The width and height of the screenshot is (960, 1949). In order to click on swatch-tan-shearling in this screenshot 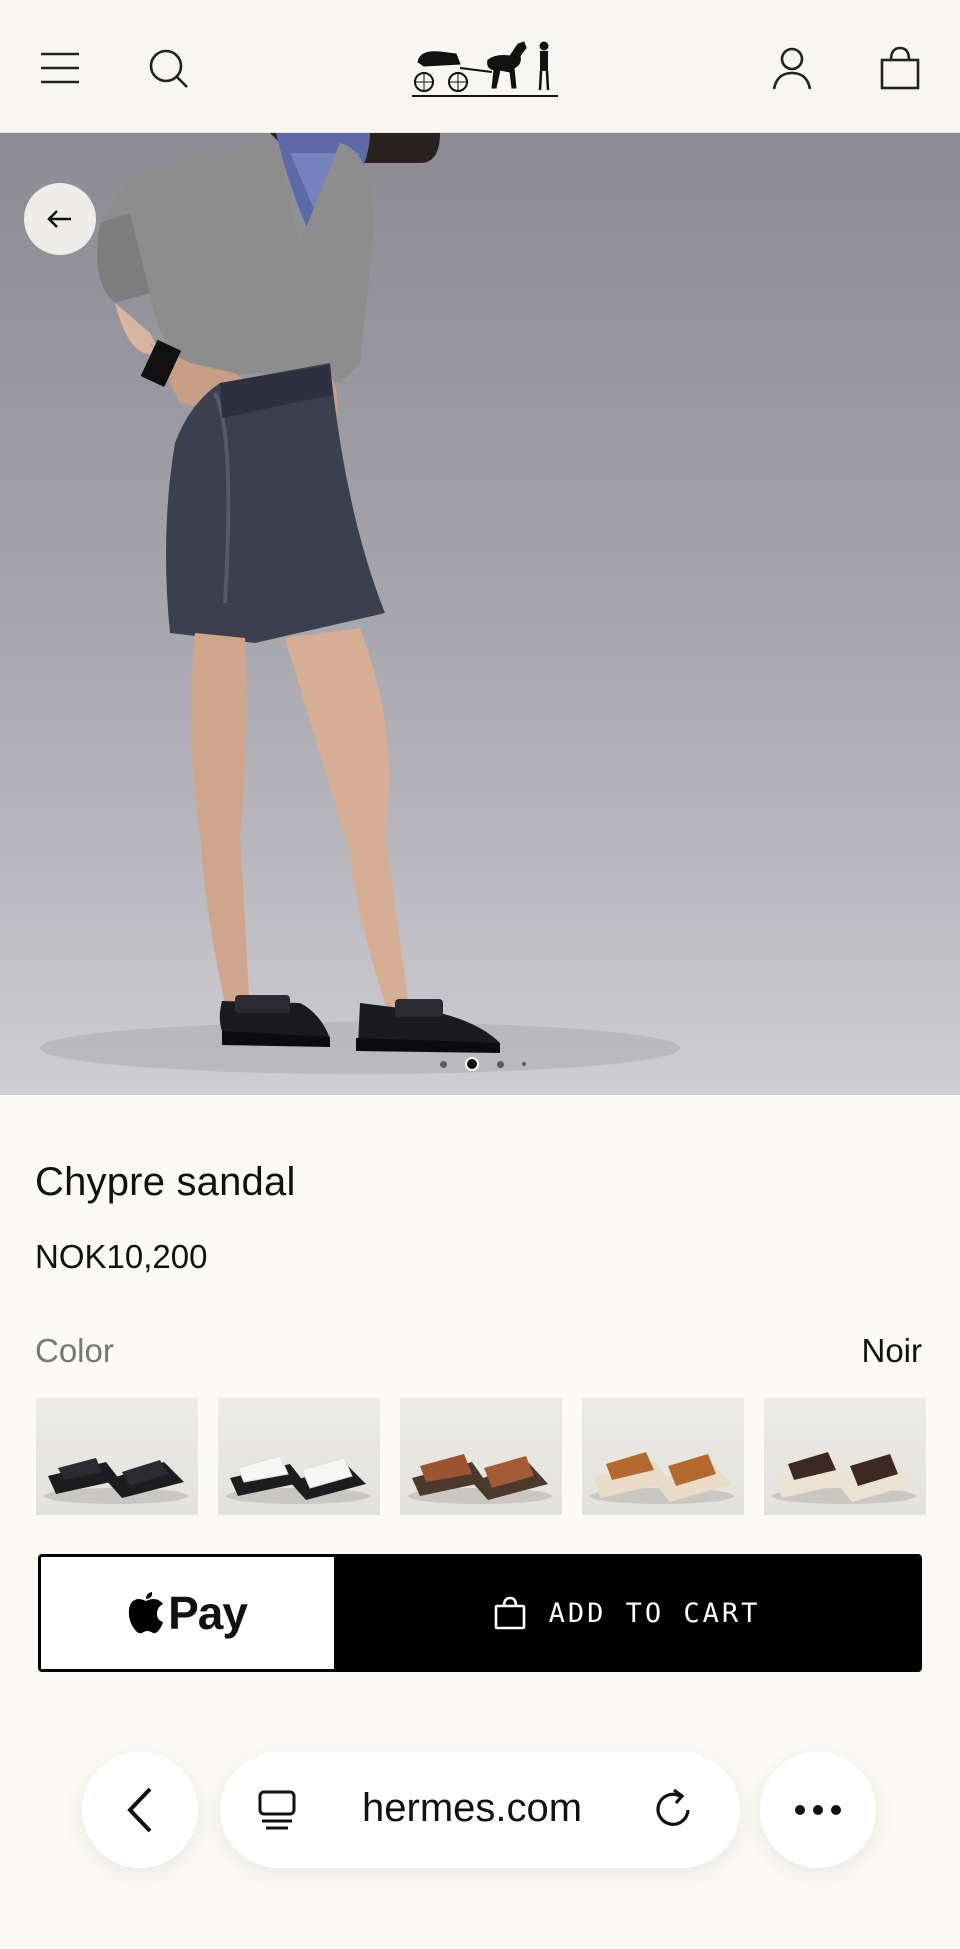, I will do `click(663, 1456)`.